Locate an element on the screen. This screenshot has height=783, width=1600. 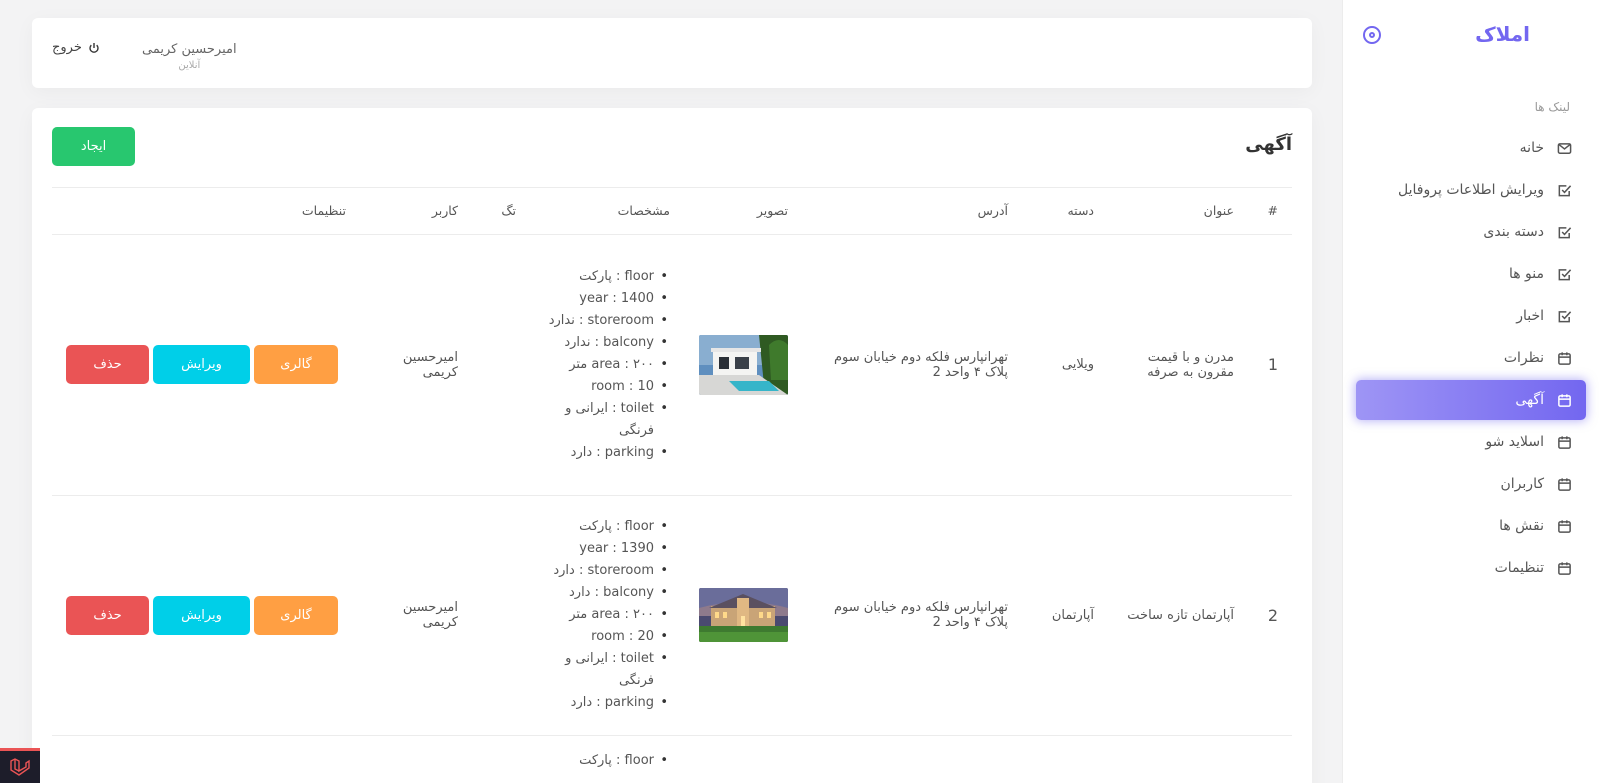
spec-item: storeroom : ندارد is located at coordinates (606, 321).